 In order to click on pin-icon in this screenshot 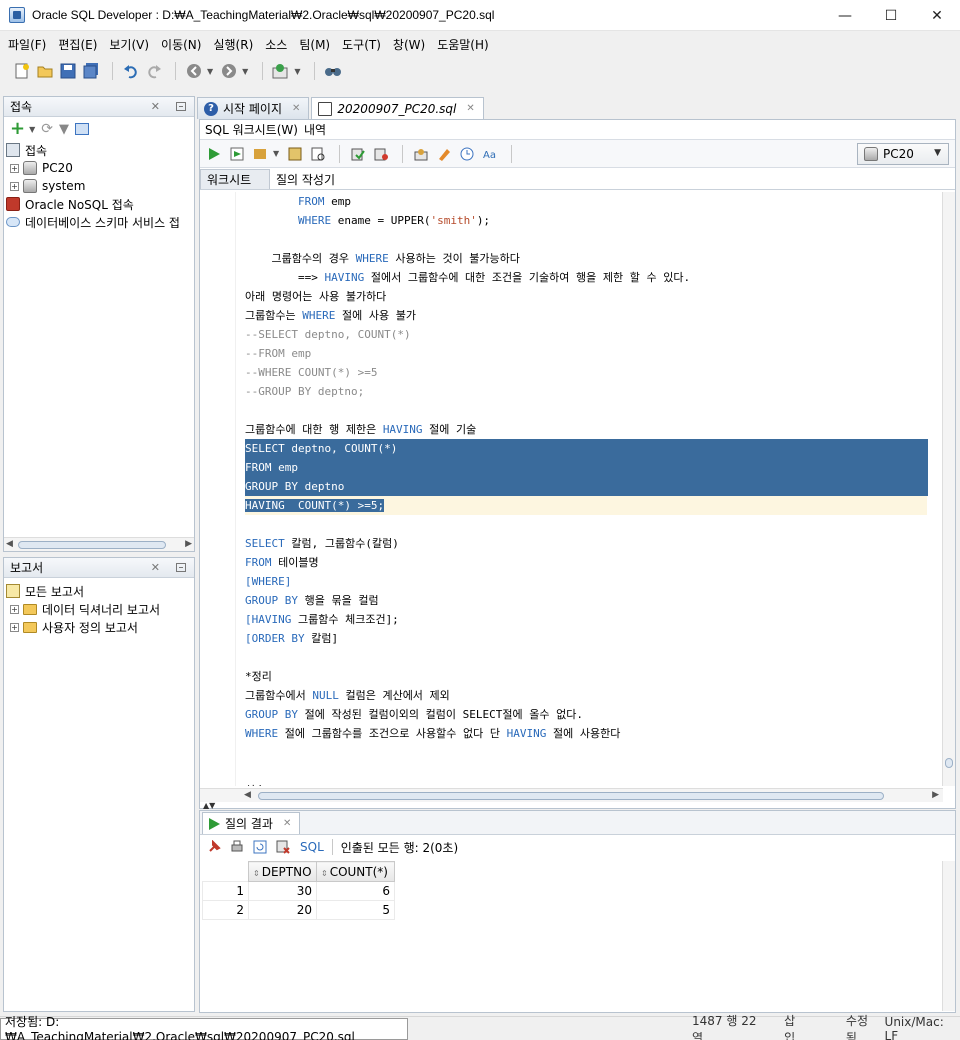, I will do `click(214, 847)`.